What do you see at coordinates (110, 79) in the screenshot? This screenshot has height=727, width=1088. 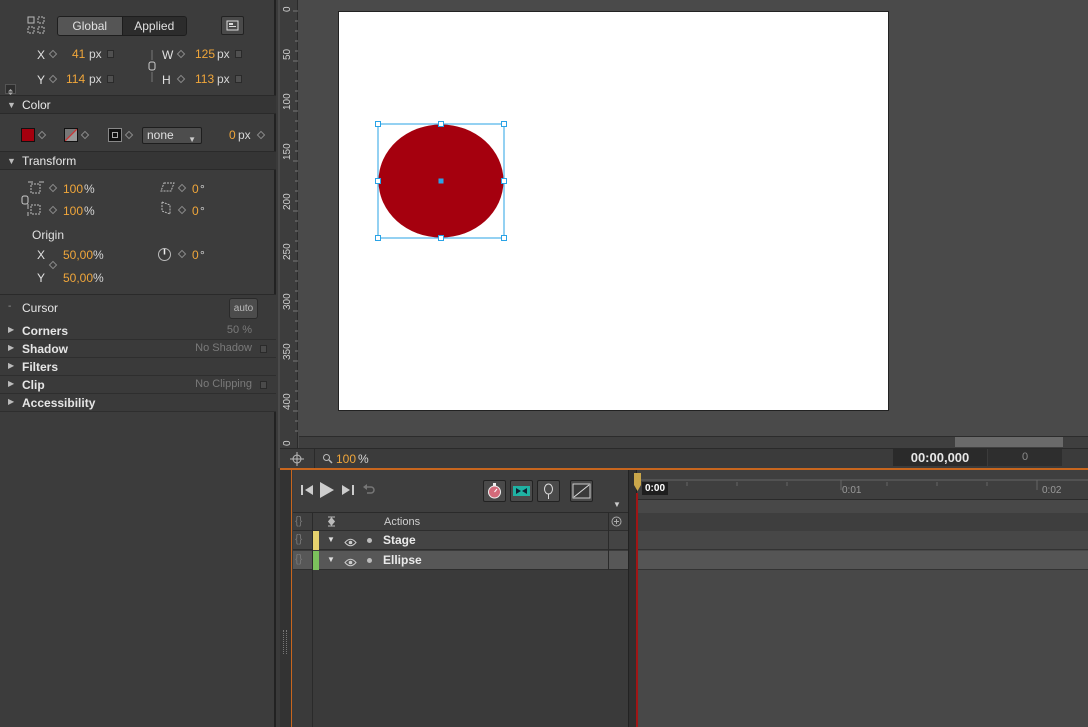 I see `y-checkbox` at bounding box center [110, 79].